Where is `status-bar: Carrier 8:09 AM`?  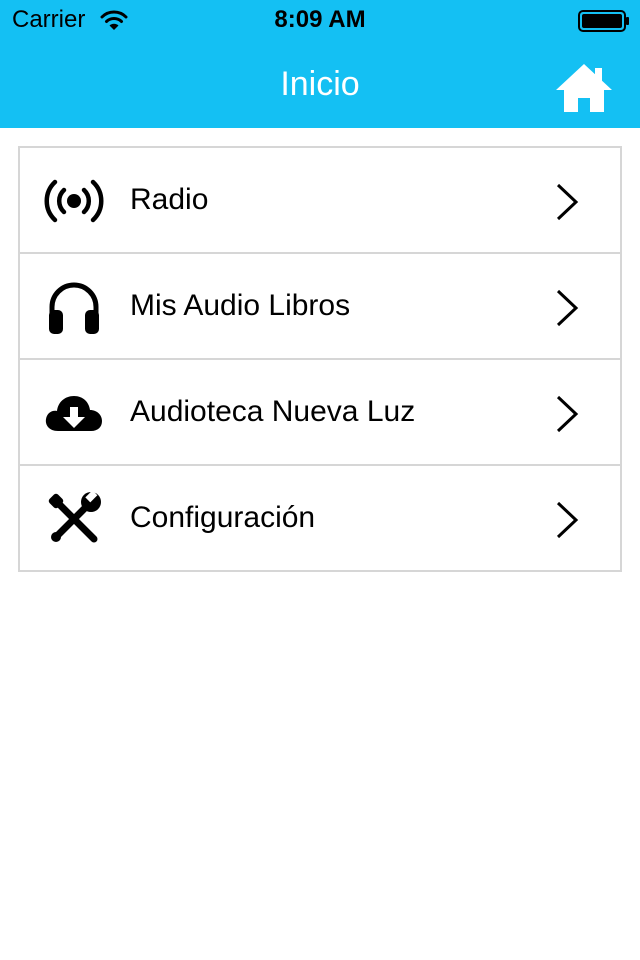 status-bar: Carrier 8:09 AM is located at coordinates (320, 20).